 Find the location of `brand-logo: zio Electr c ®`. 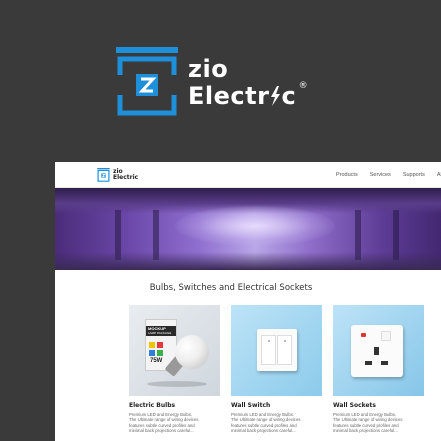

brand-logo: zio Electr c ® is located at coordinates (212, 82).